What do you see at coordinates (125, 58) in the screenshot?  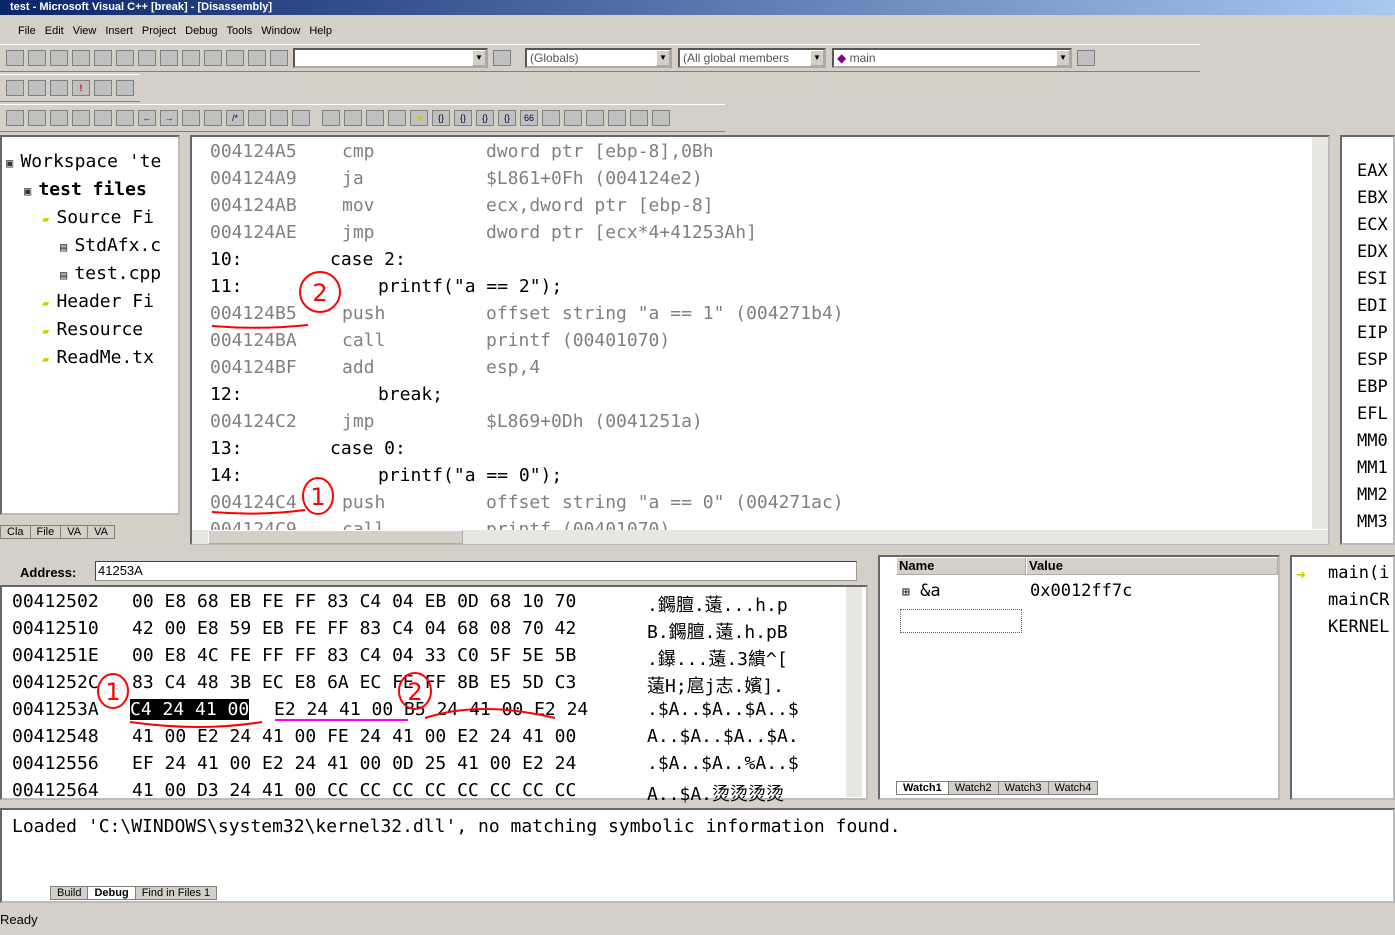 I see `copy-icon` at bounding box center [125, 58].